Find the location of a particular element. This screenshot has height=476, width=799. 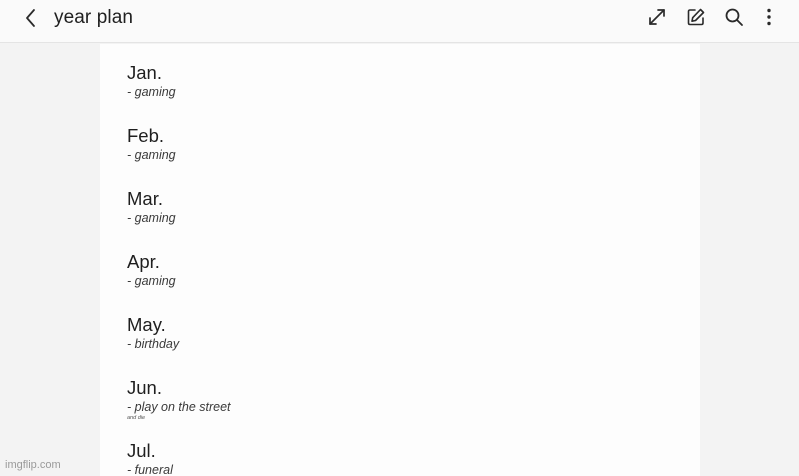

expand-arrows-icon is located at coordinates (657, 17).